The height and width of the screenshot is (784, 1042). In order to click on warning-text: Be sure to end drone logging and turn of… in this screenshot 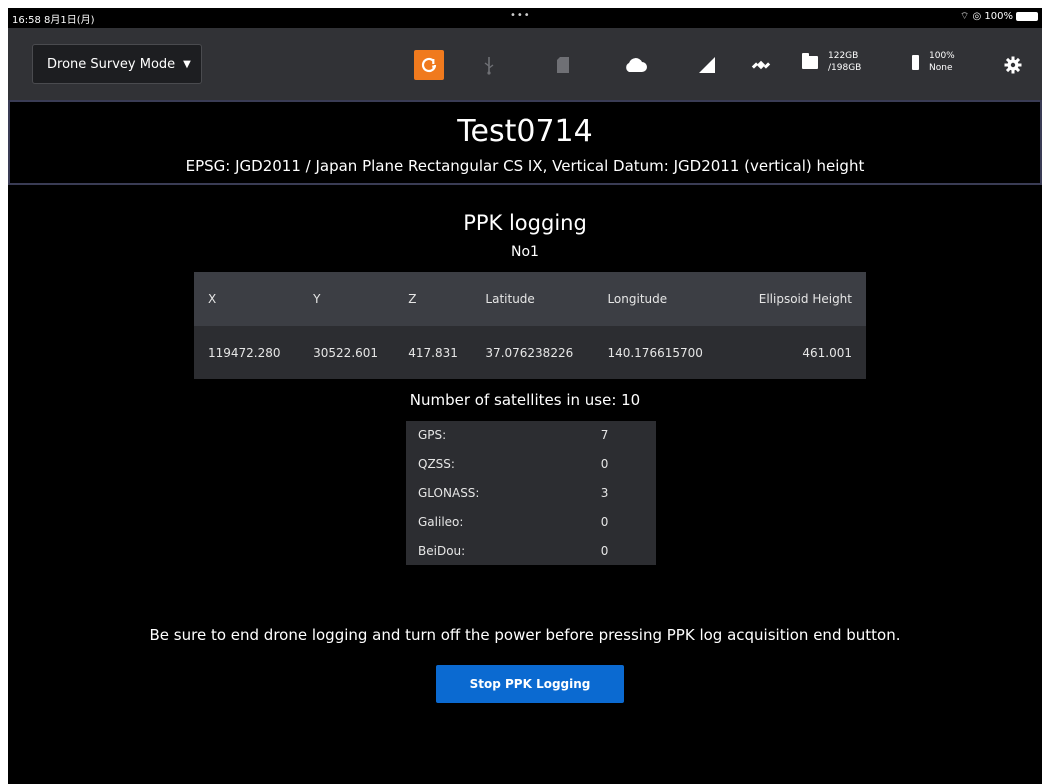, I will do `click(525, 635)`.